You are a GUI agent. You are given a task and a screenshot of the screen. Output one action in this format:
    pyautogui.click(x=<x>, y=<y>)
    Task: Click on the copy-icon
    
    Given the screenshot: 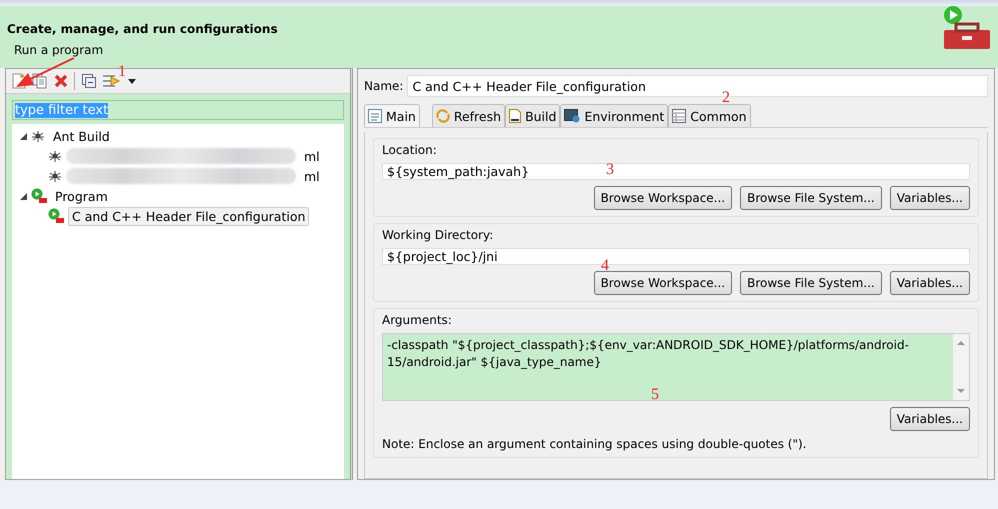 What is the action you would take?
    pyautogui.click(x=40, y=81)
    